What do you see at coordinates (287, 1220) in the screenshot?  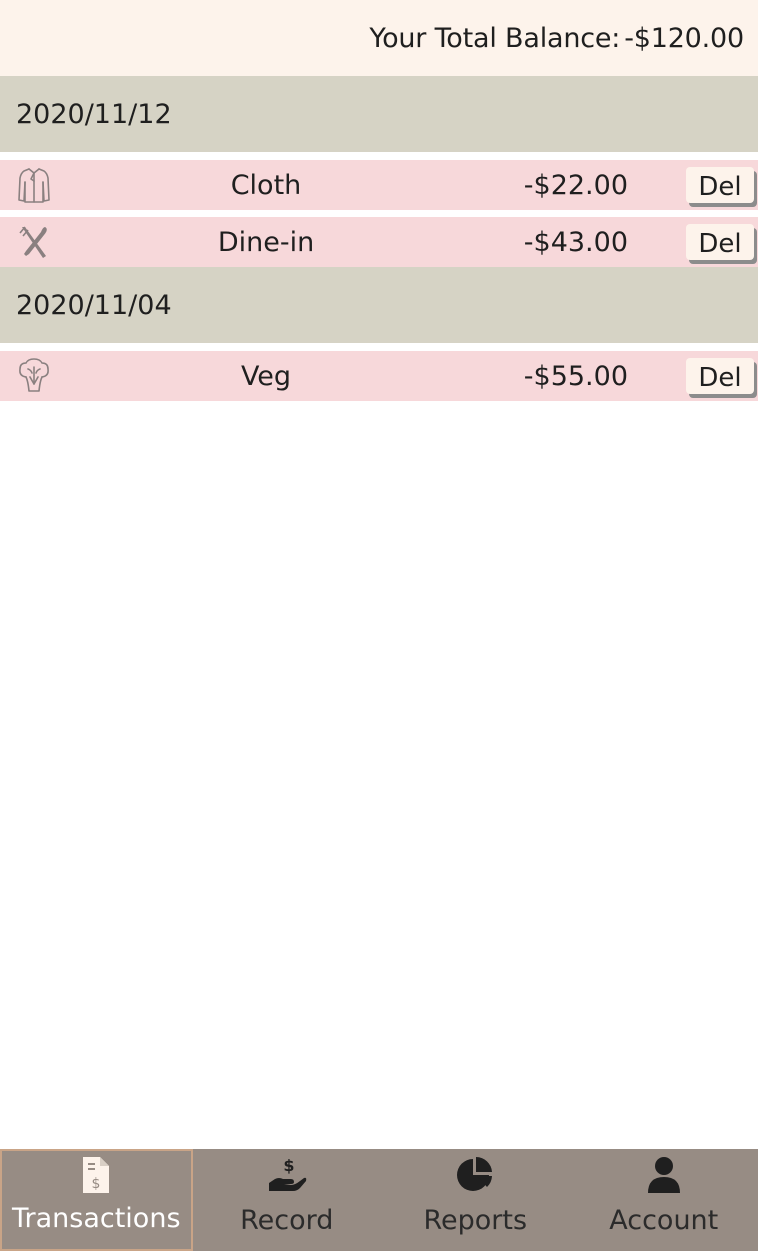 I see `tab-label: Record` at bounding box center [287, 1220].